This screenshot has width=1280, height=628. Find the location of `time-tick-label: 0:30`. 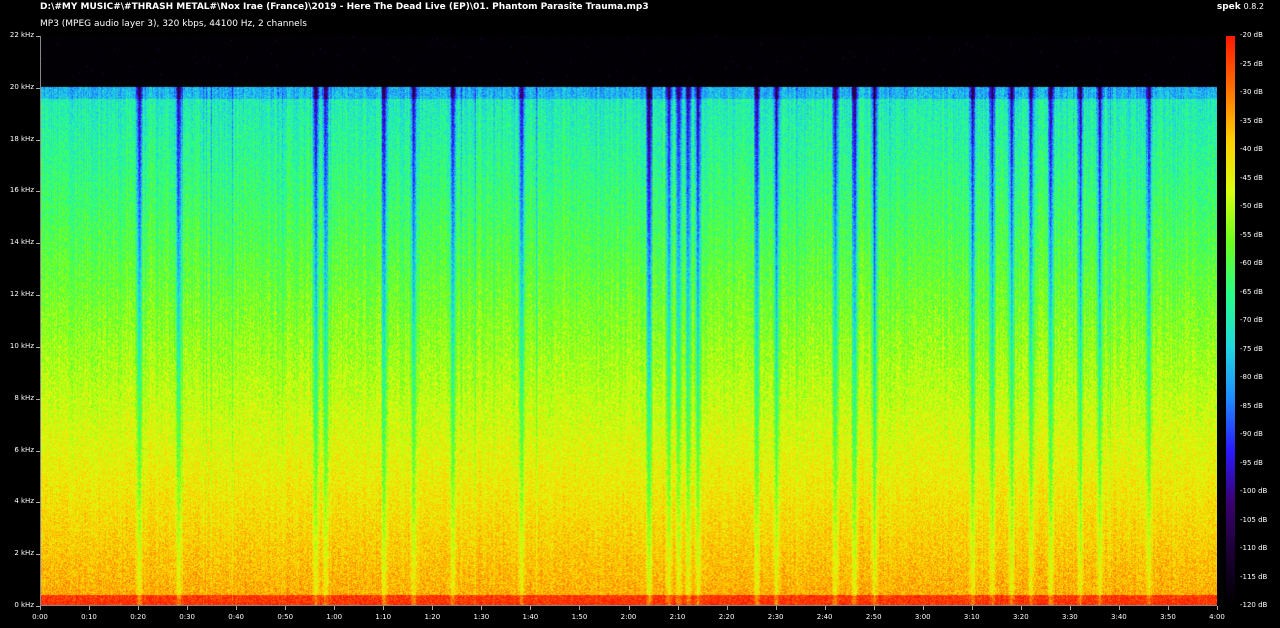

time-tick-label: 0:30 is located at coordinates (187, 617).